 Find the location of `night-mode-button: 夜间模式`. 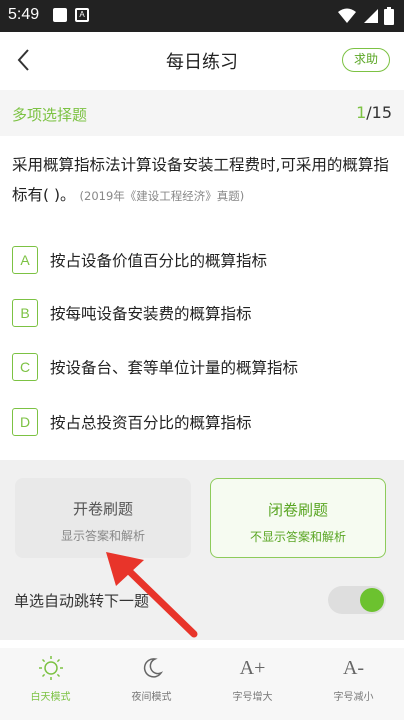

night-mode-button: 夜间模式 is located at coordinates (151, 684).